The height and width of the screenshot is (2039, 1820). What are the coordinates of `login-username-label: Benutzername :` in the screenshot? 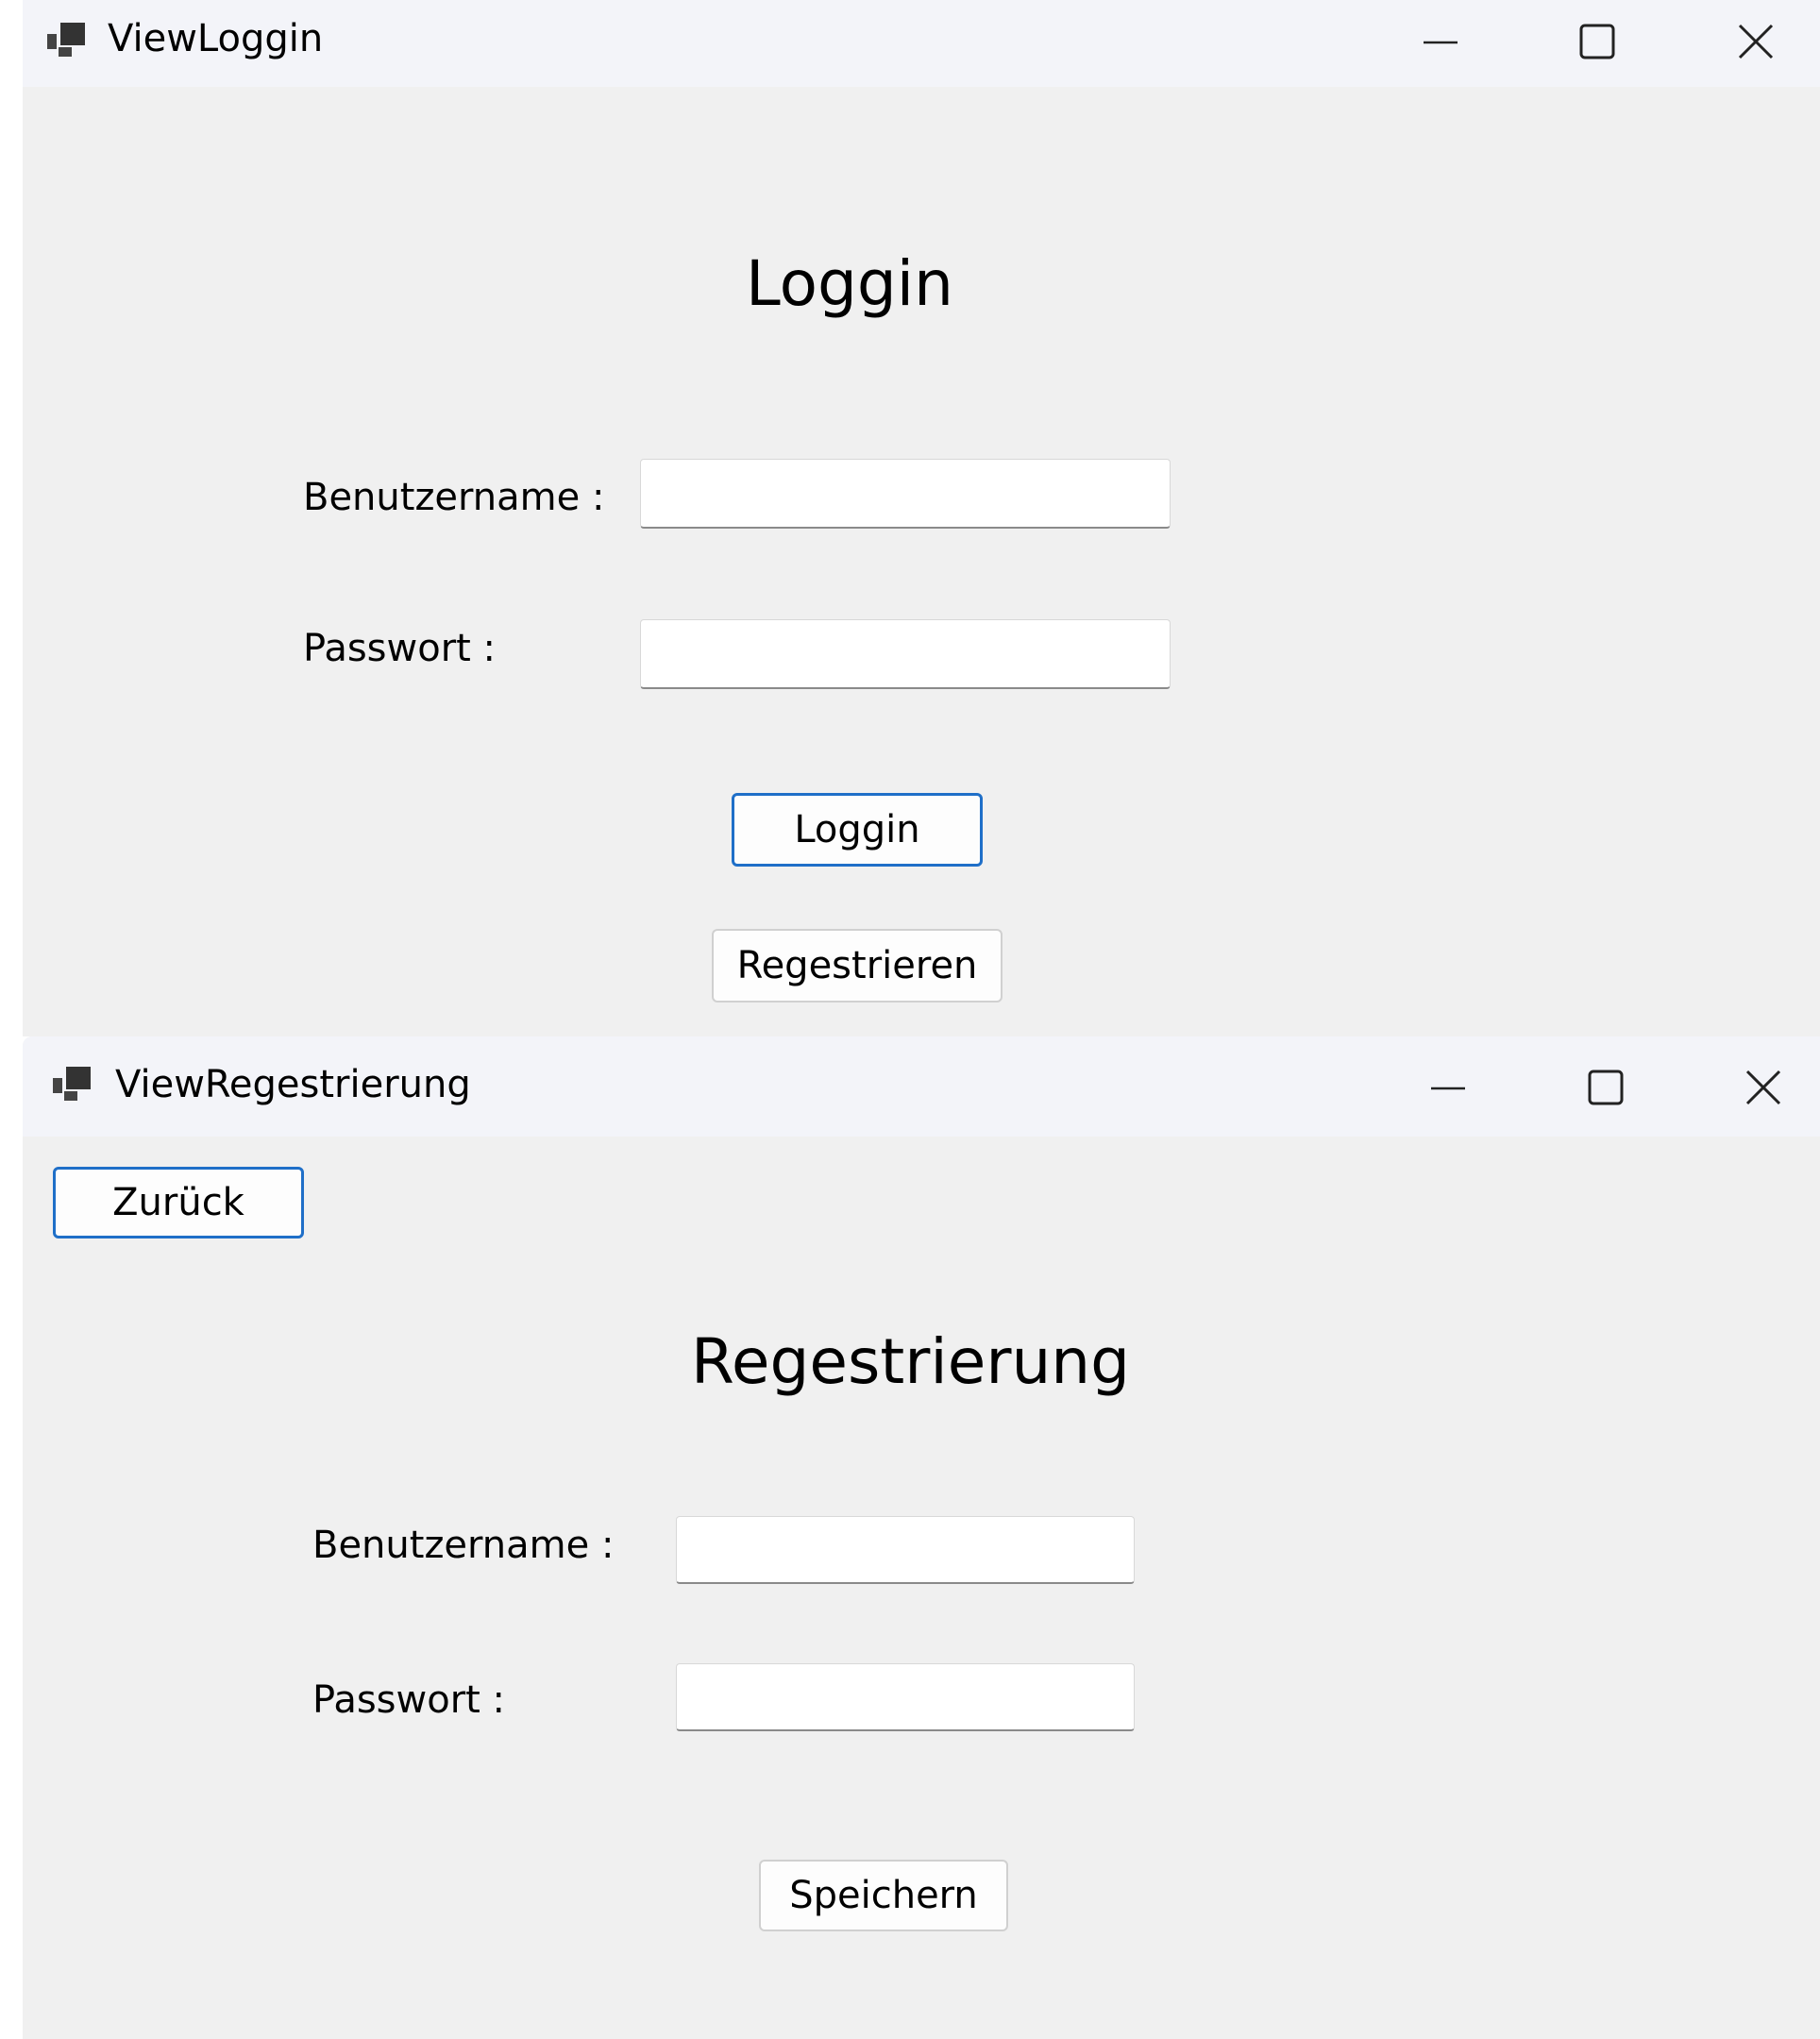 It's located at (454, 497).